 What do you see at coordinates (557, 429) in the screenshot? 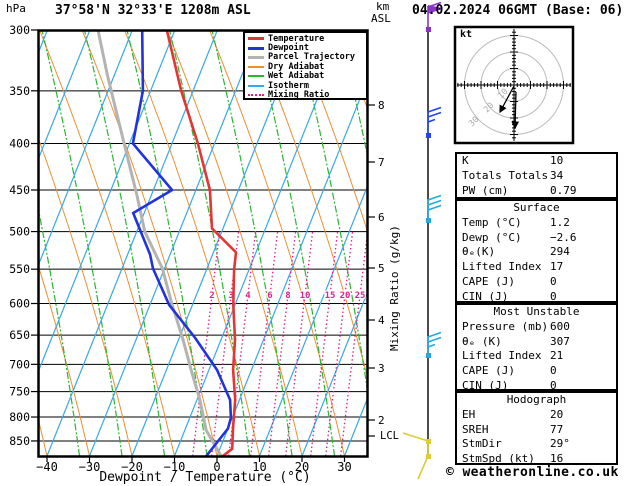
I see `table-row-value: 77` at bounding box center [557, 429].